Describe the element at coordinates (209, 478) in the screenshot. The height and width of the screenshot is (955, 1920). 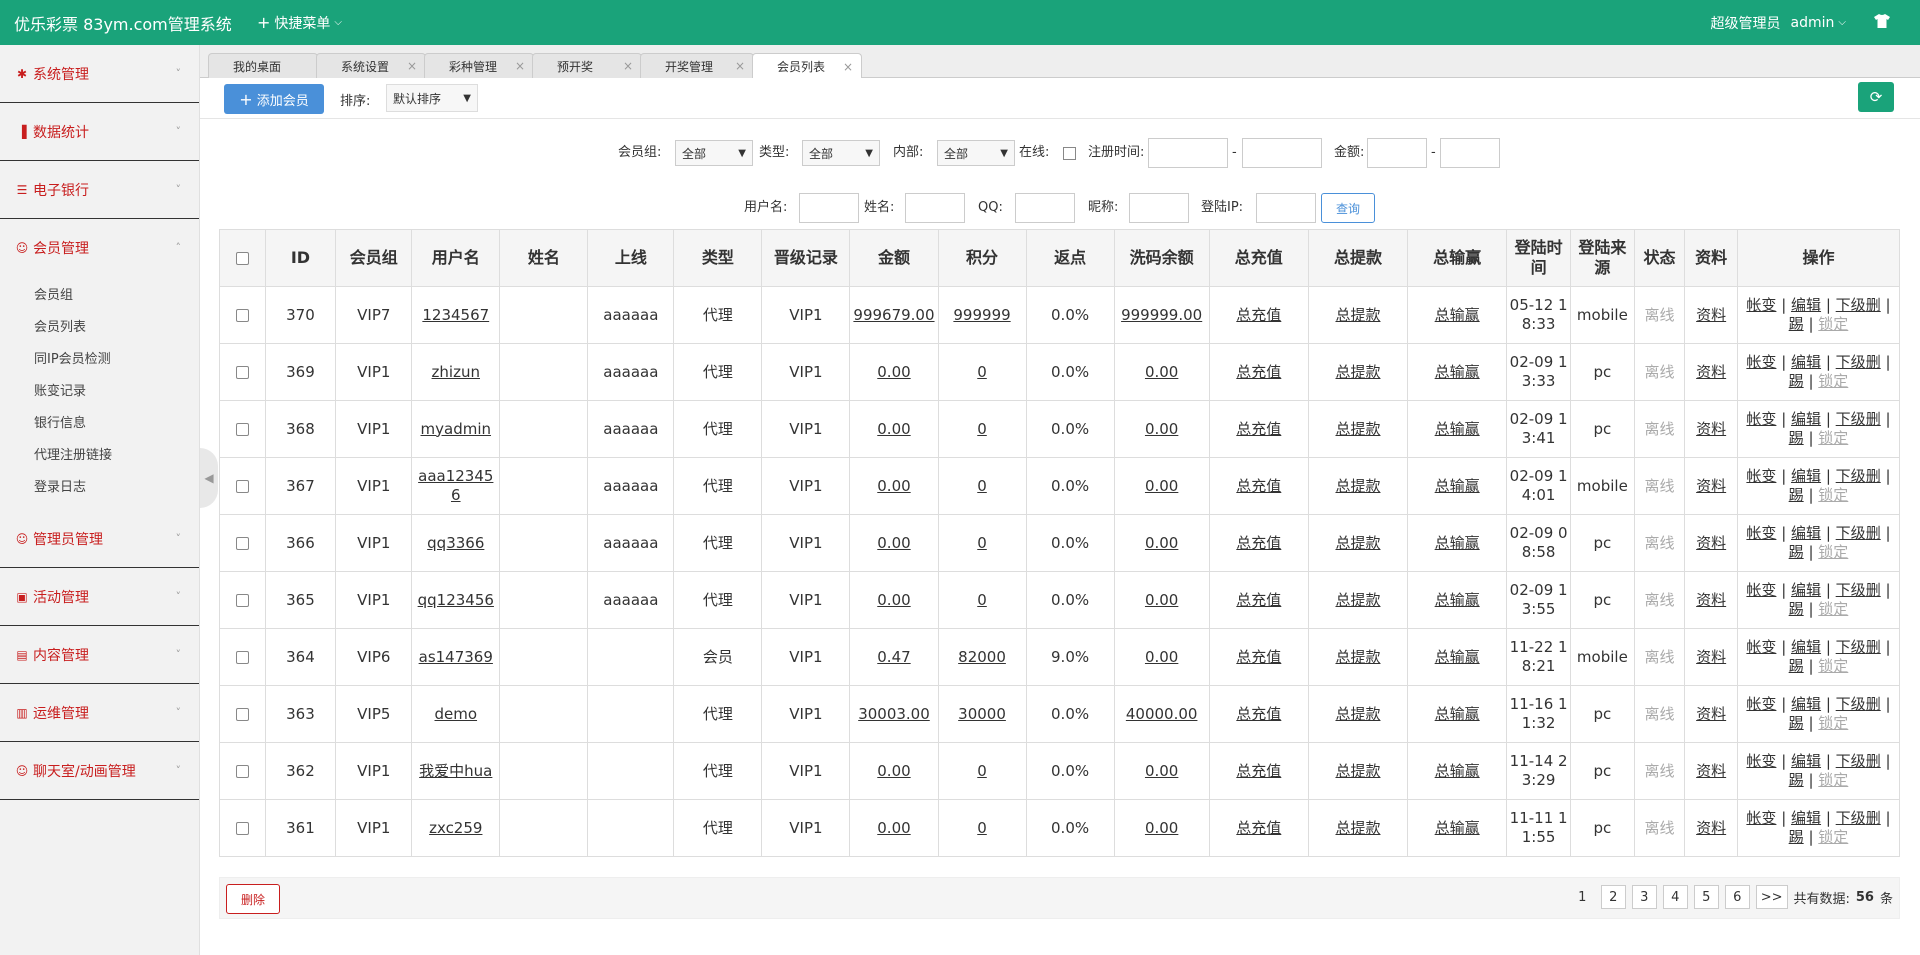
I see `sidebar-collapse-toggle: ◀` at that location.